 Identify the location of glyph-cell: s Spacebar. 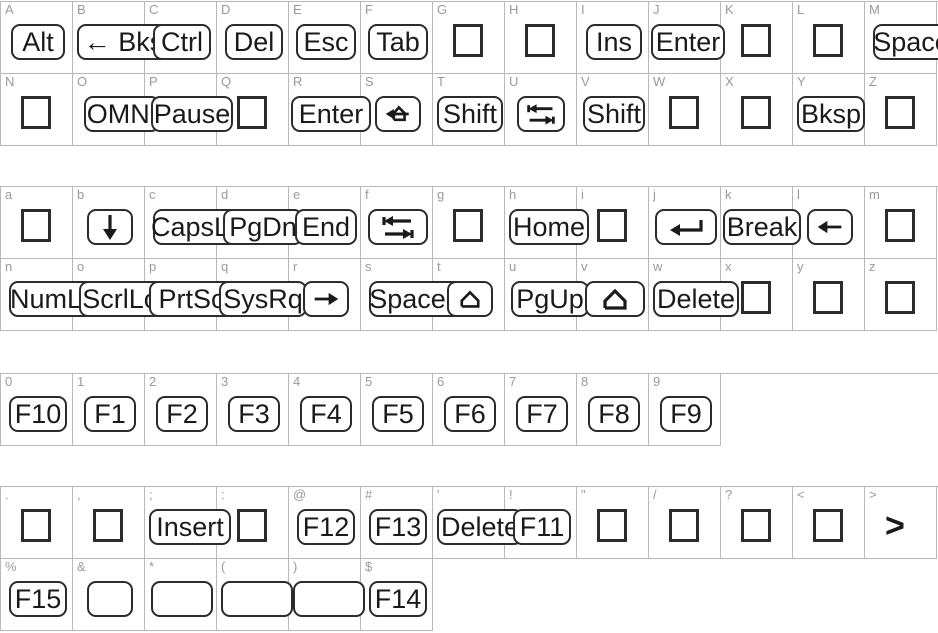
(423, 295).